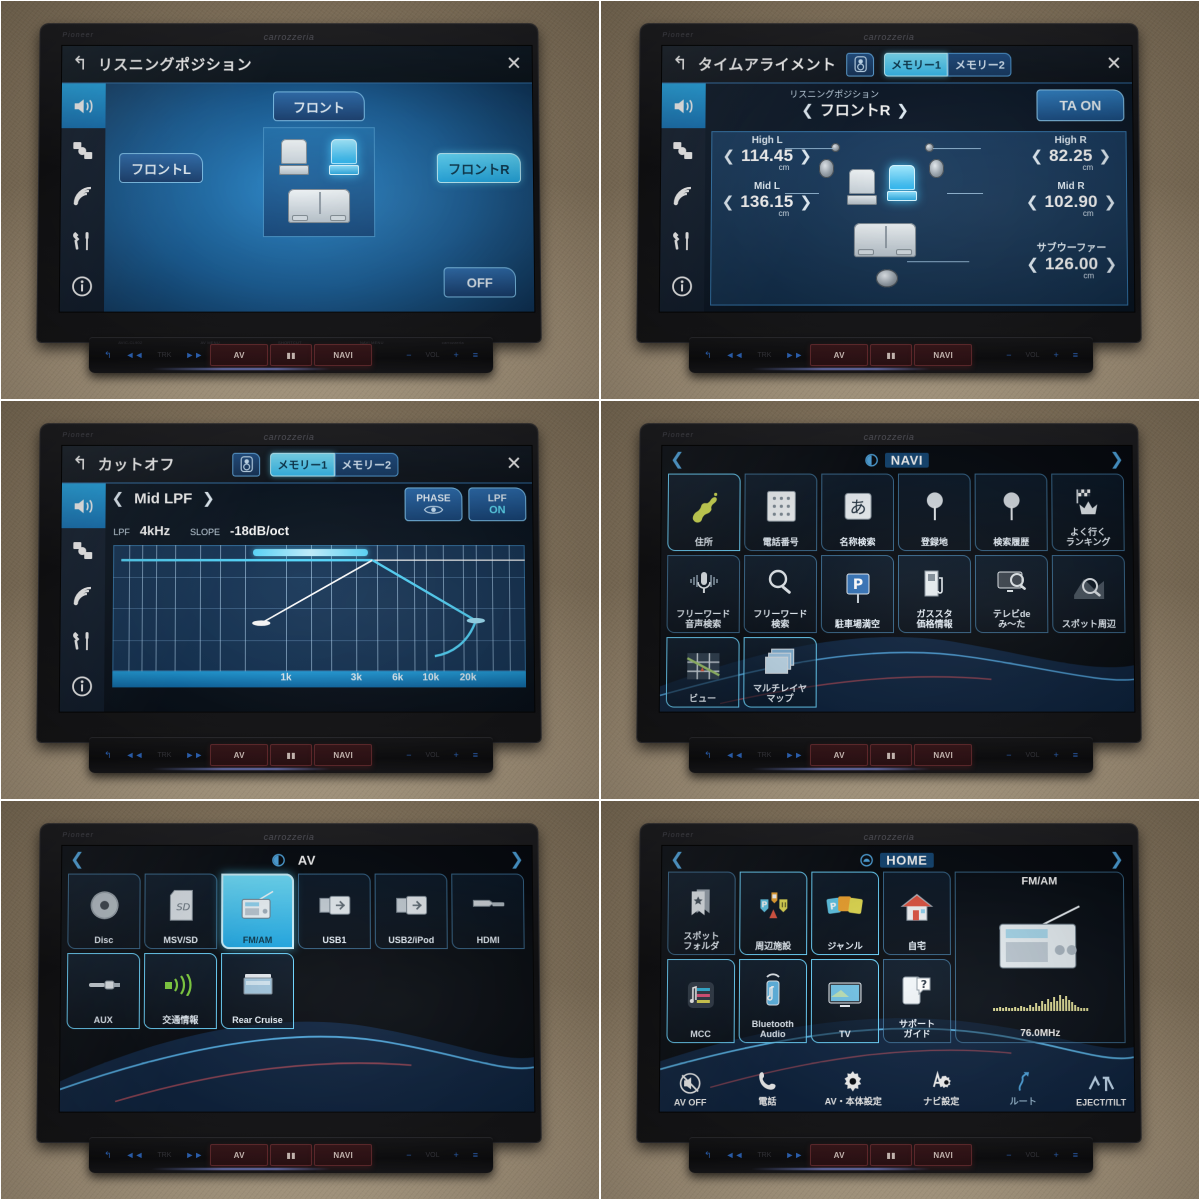 The image size is (1200, 1200). What do you see at coordinates (497, 504) in the screenshot?
I see `lpf-toggle-button: LPF ON` at bounding box center [497, 504].